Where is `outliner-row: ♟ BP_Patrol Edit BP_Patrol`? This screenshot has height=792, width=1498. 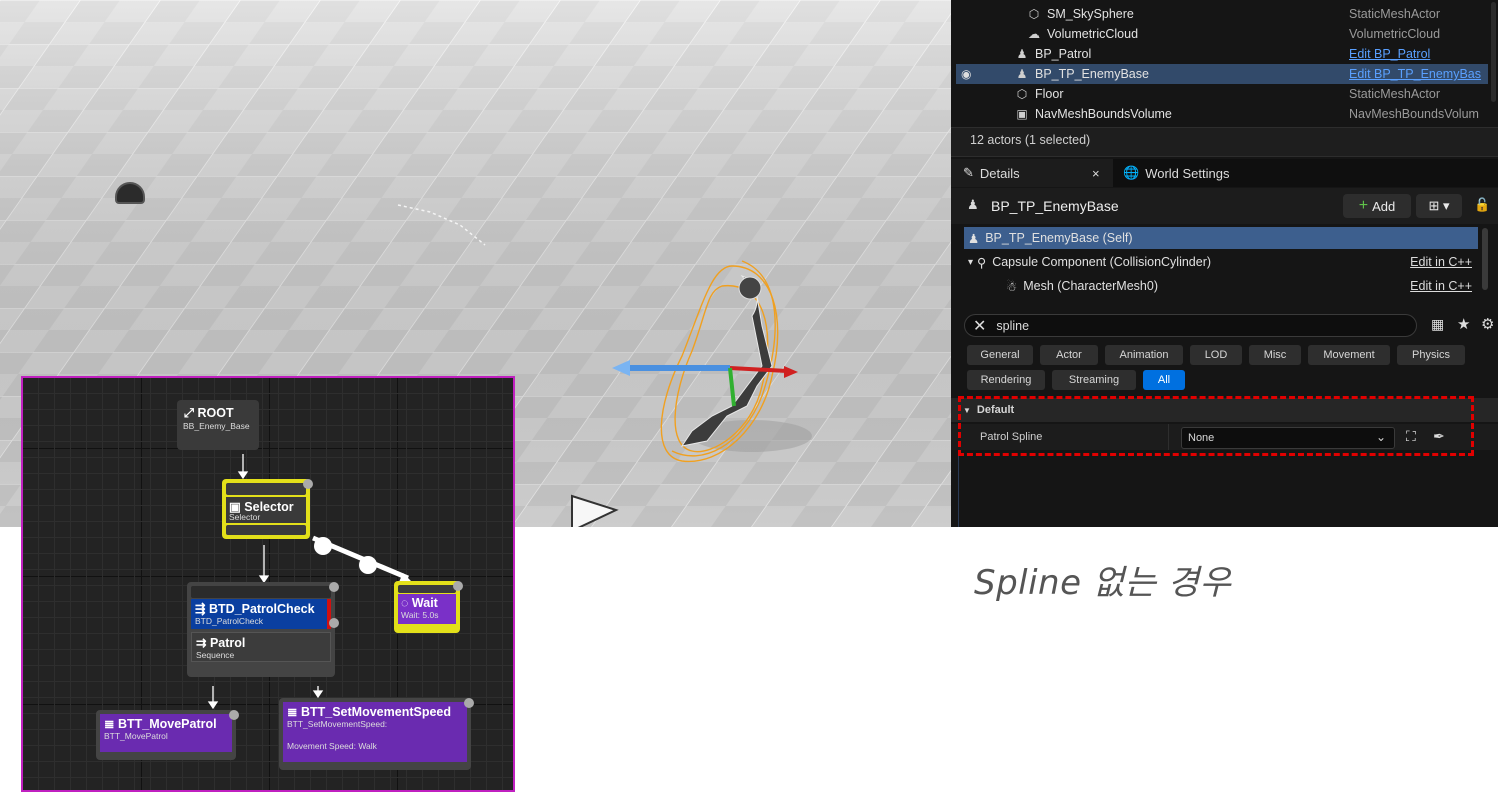 outliner-row: ♟ BP_Patrol Edit BP_Patrol is located at coordinates (1222, 54).